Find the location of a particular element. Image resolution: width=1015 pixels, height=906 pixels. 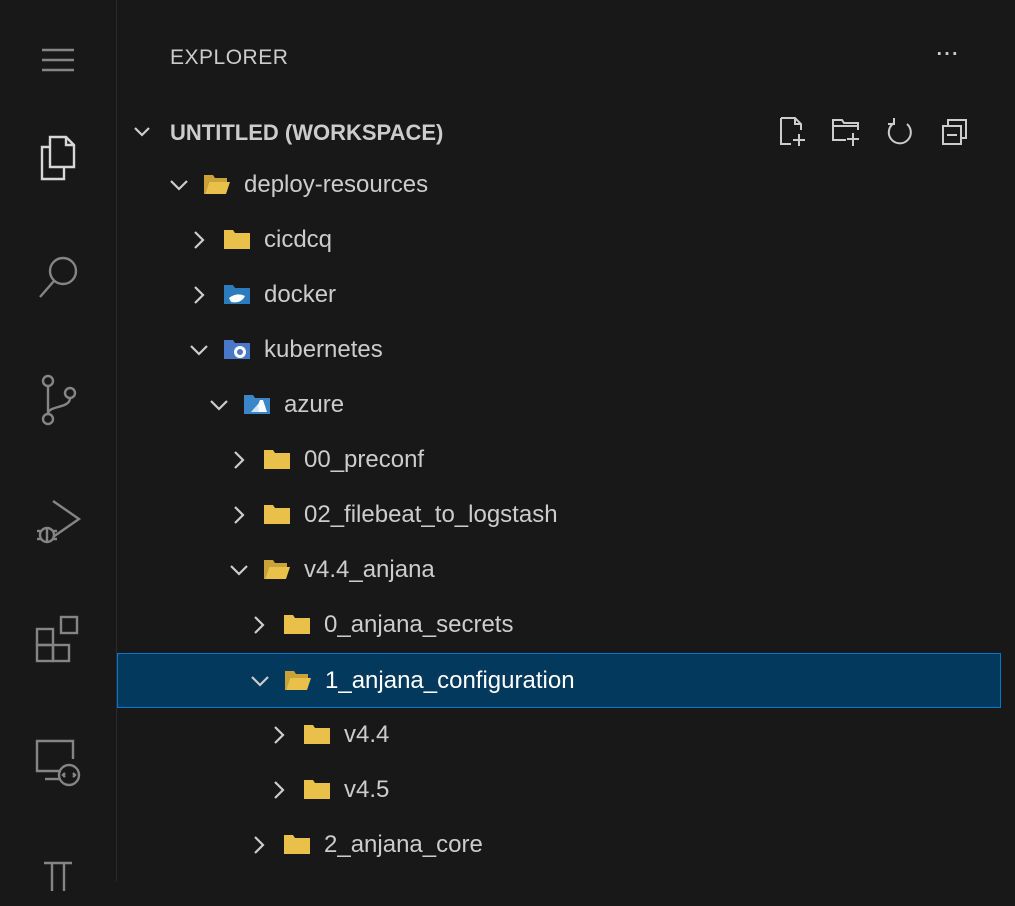

tree-item-kubernetes: kubernetes is located at coordinates (559, 350).